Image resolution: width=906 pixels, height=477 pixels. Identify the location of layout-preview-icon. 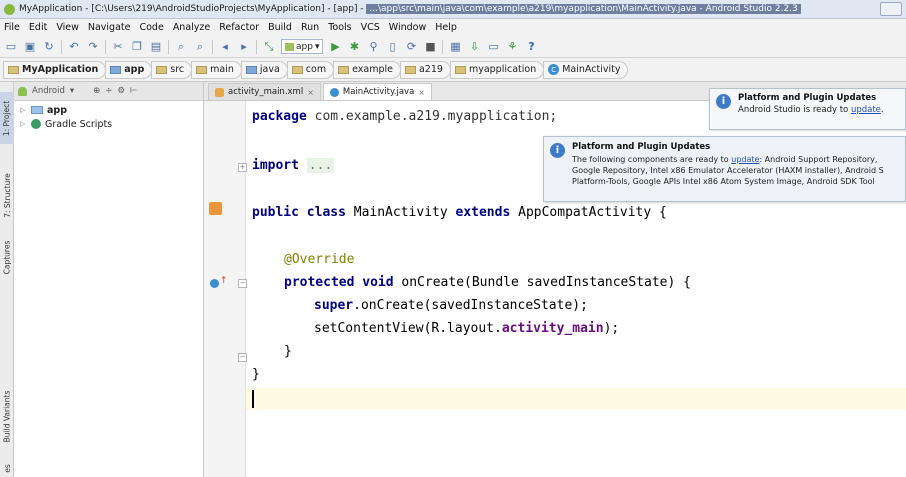
(215, 208).